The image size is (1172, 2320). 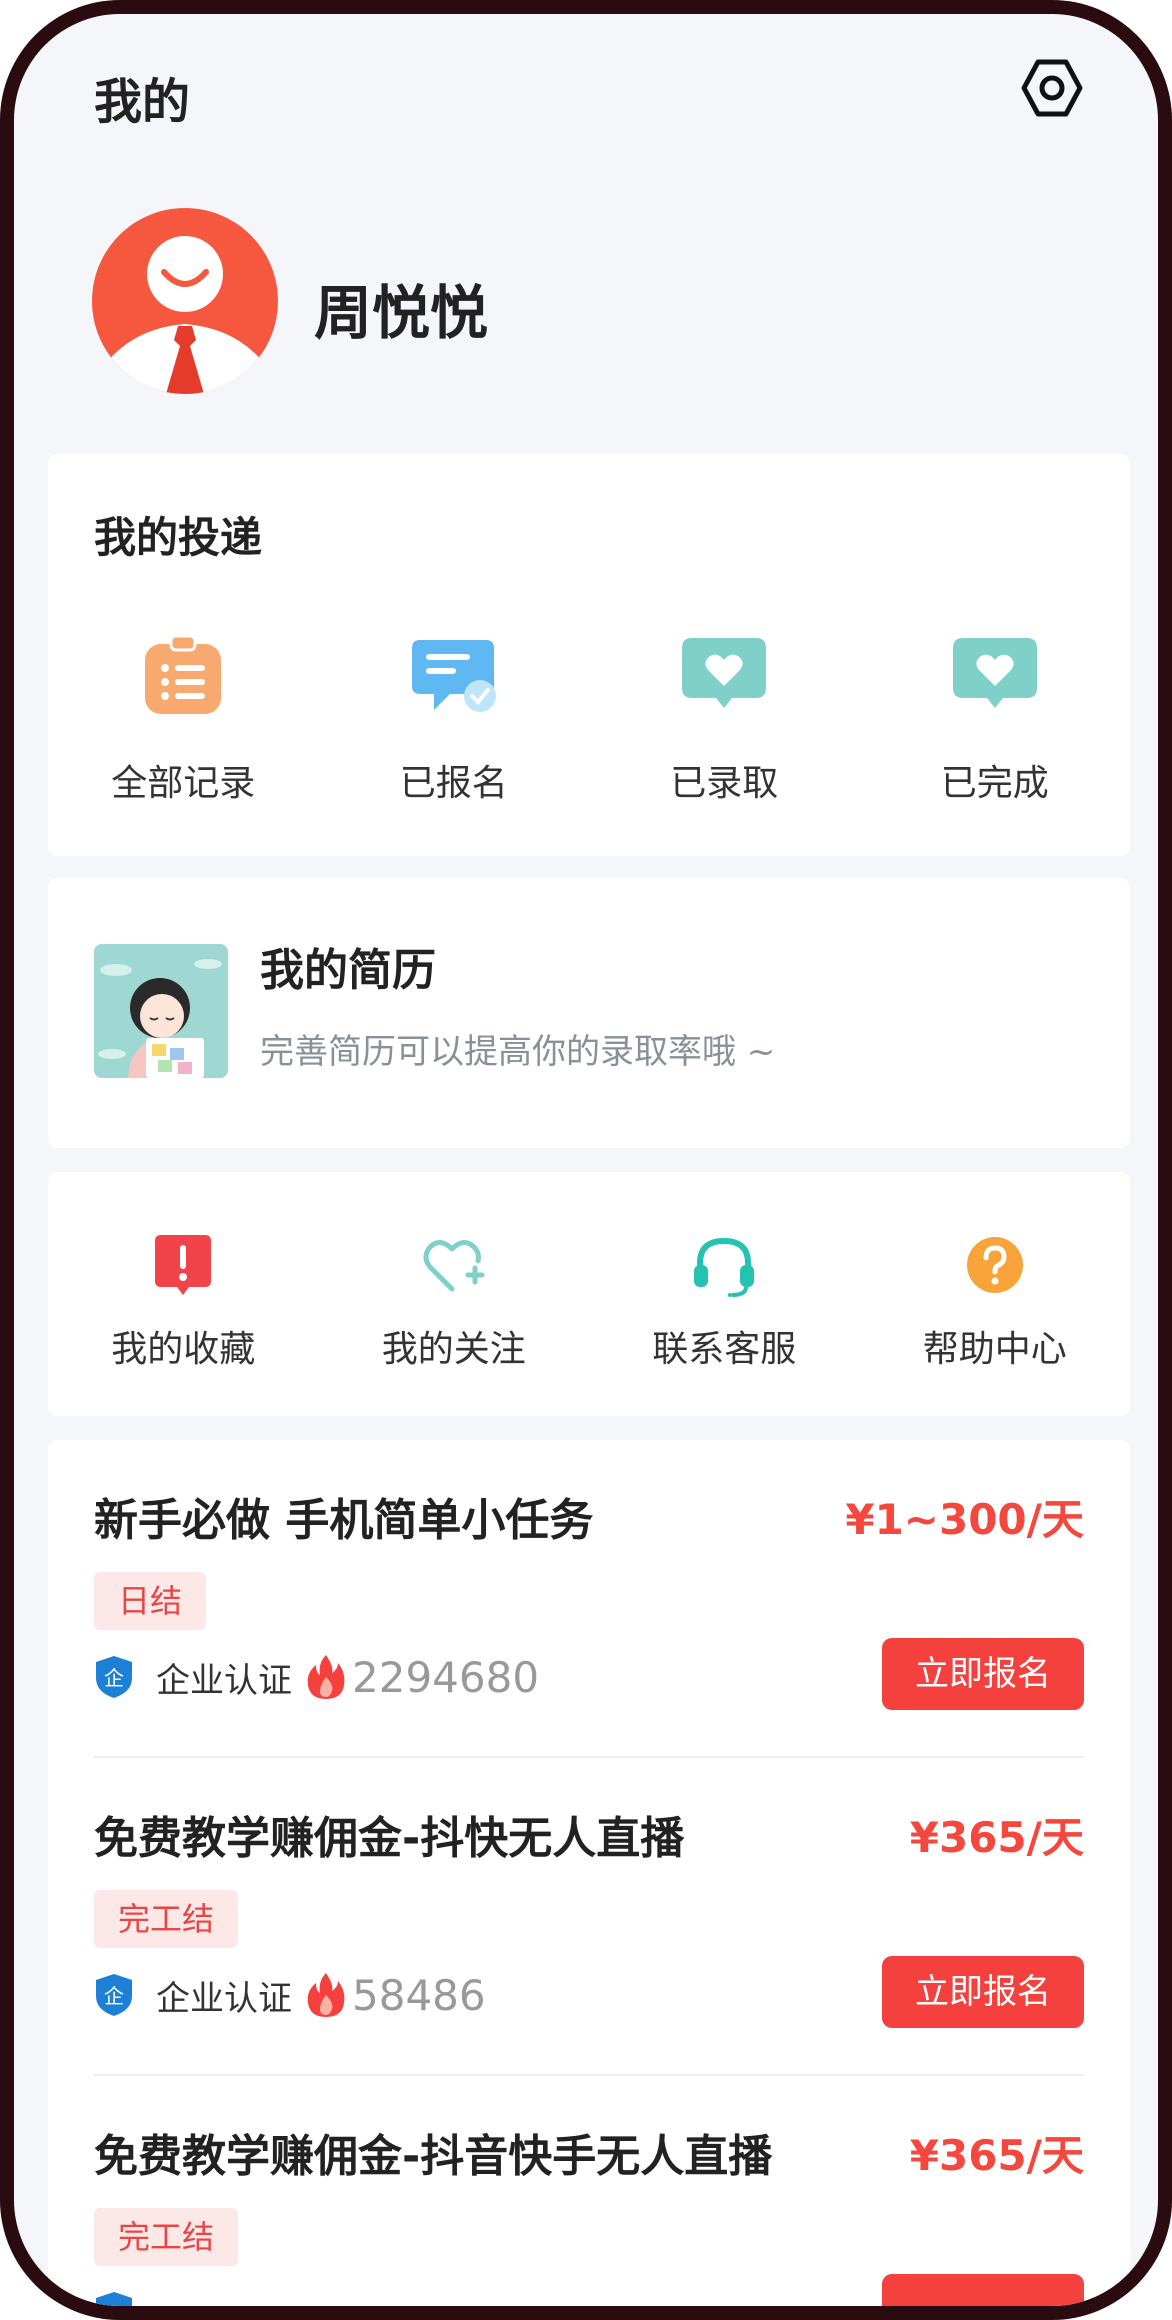 I want to click on job-salary: ¥1~300/天, so click(x=964, y=1519).